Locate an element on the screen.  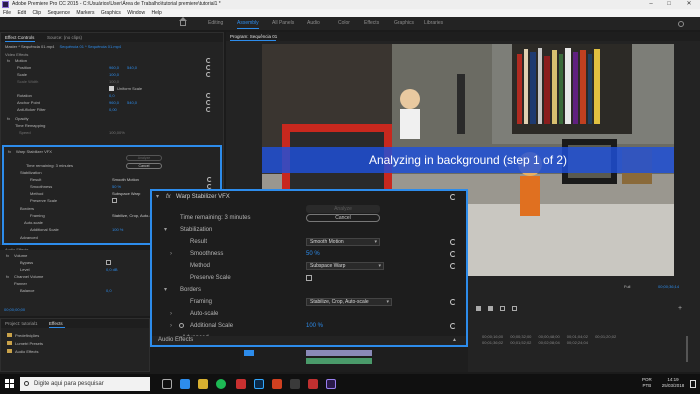
workspace-tab-all-panels: All Panels is located at coordinates (283, 23).